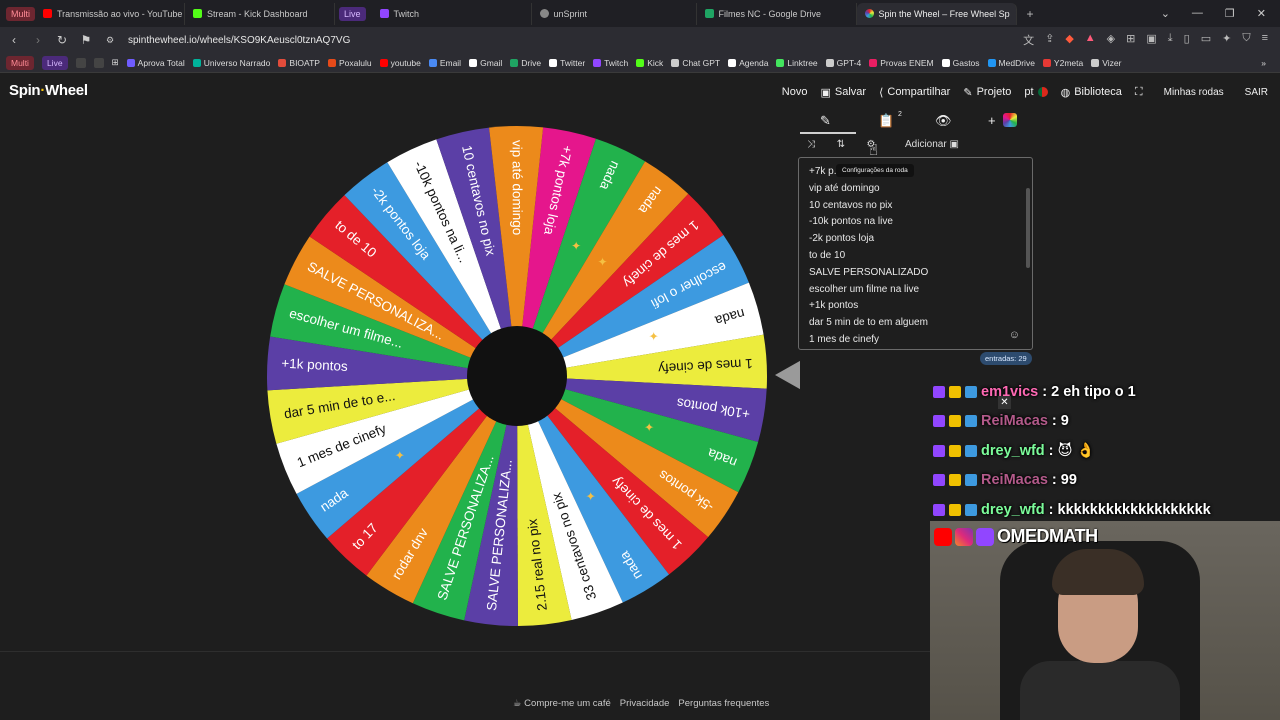 This screenshot has height=720, width=1280. What do you see at coordinates (914, 92) in the screenshot?
I see `share-button: ⟨ Compartilhar` at bounding box center [914, 92].